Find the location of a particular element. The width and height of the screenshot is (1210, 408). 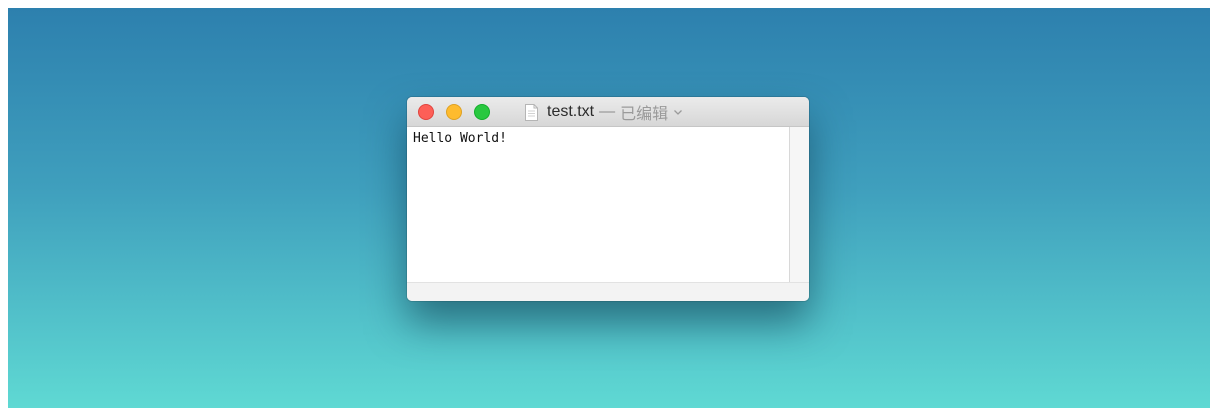

text-editor-area: Hello World! is located at coordinates (598, 204).